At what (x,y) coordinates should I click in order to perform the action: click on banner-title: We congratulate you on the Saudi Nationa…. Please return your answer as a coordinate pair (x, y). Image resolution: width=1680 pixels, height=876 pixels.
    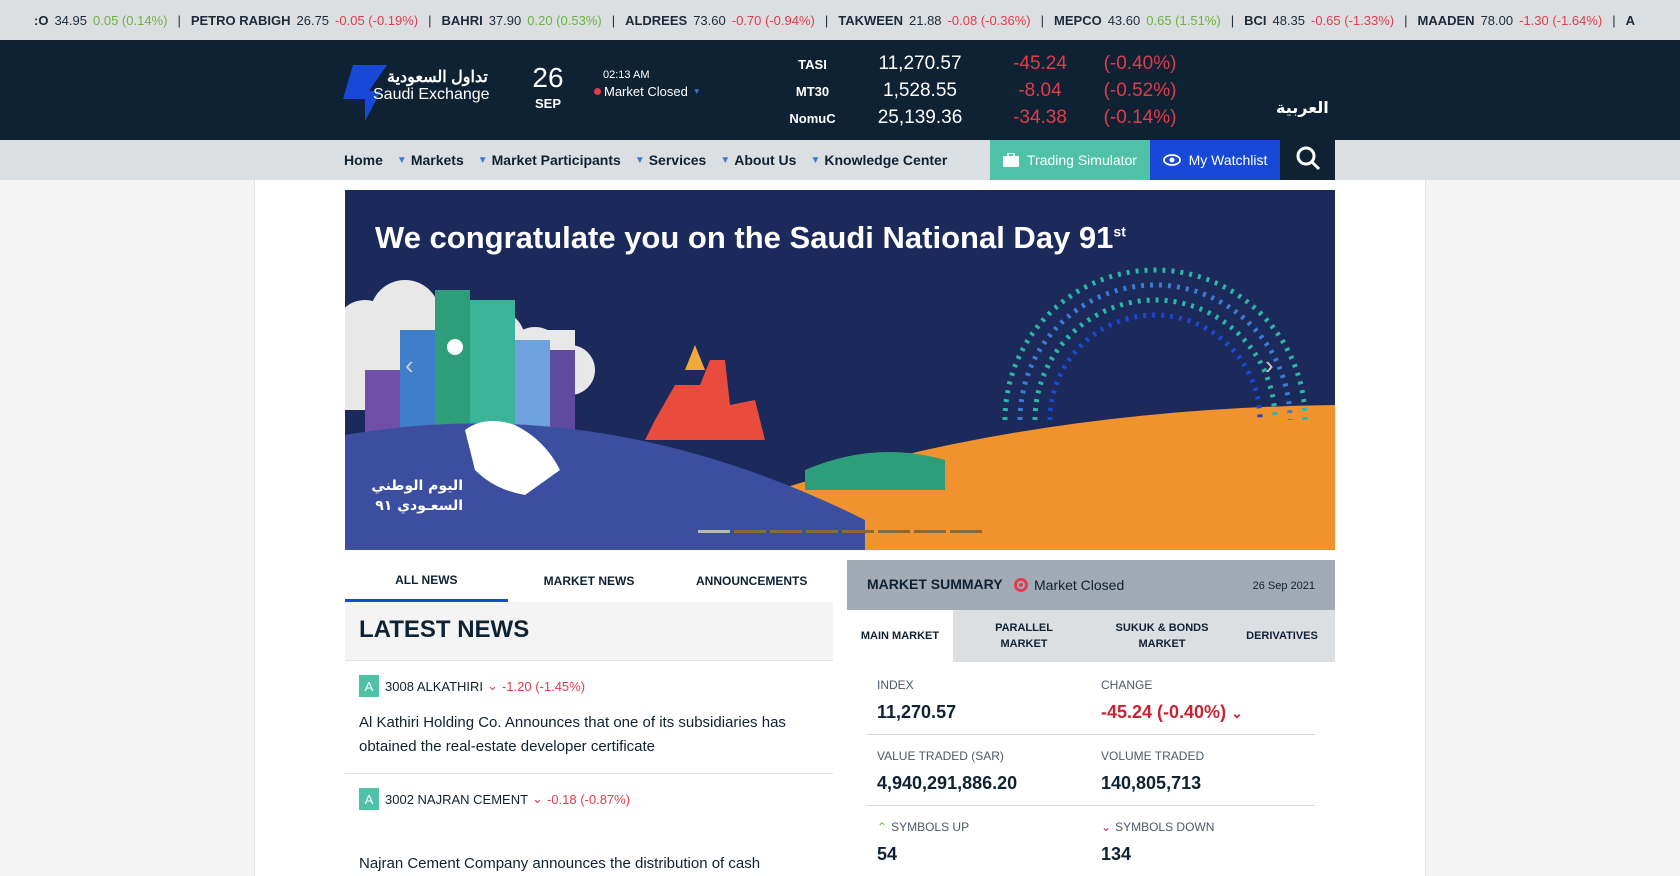
    Looking at the image, I should click on (750, 238).